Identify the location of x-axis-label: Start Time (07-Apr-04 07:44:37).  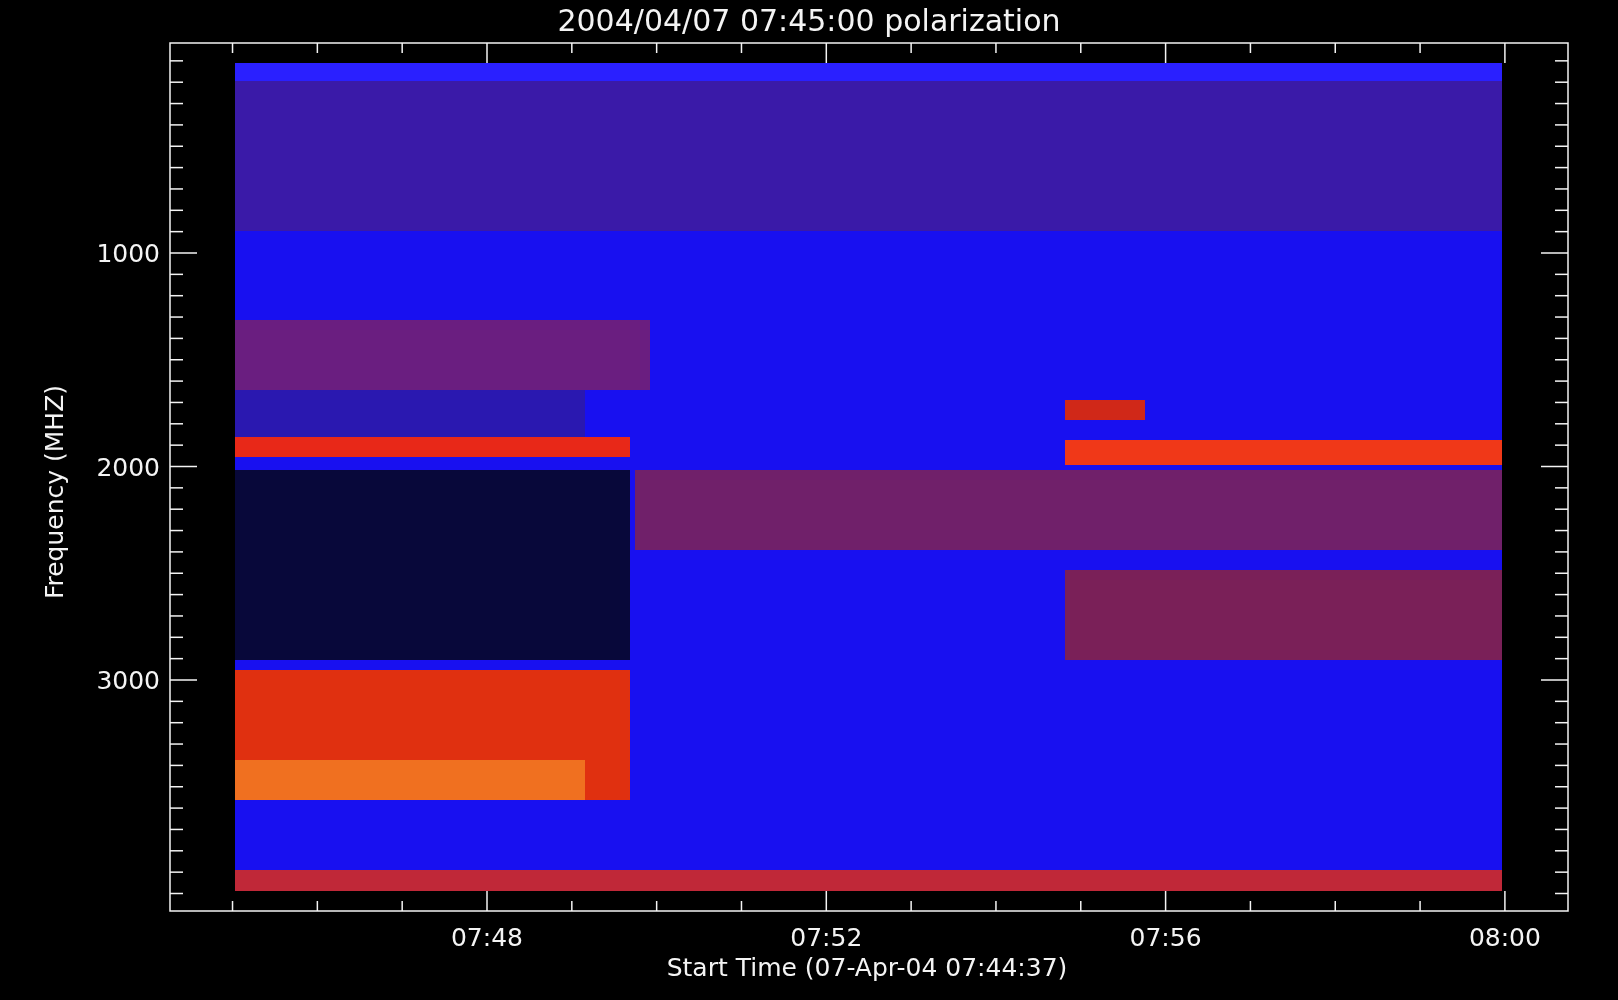
(867, 967).